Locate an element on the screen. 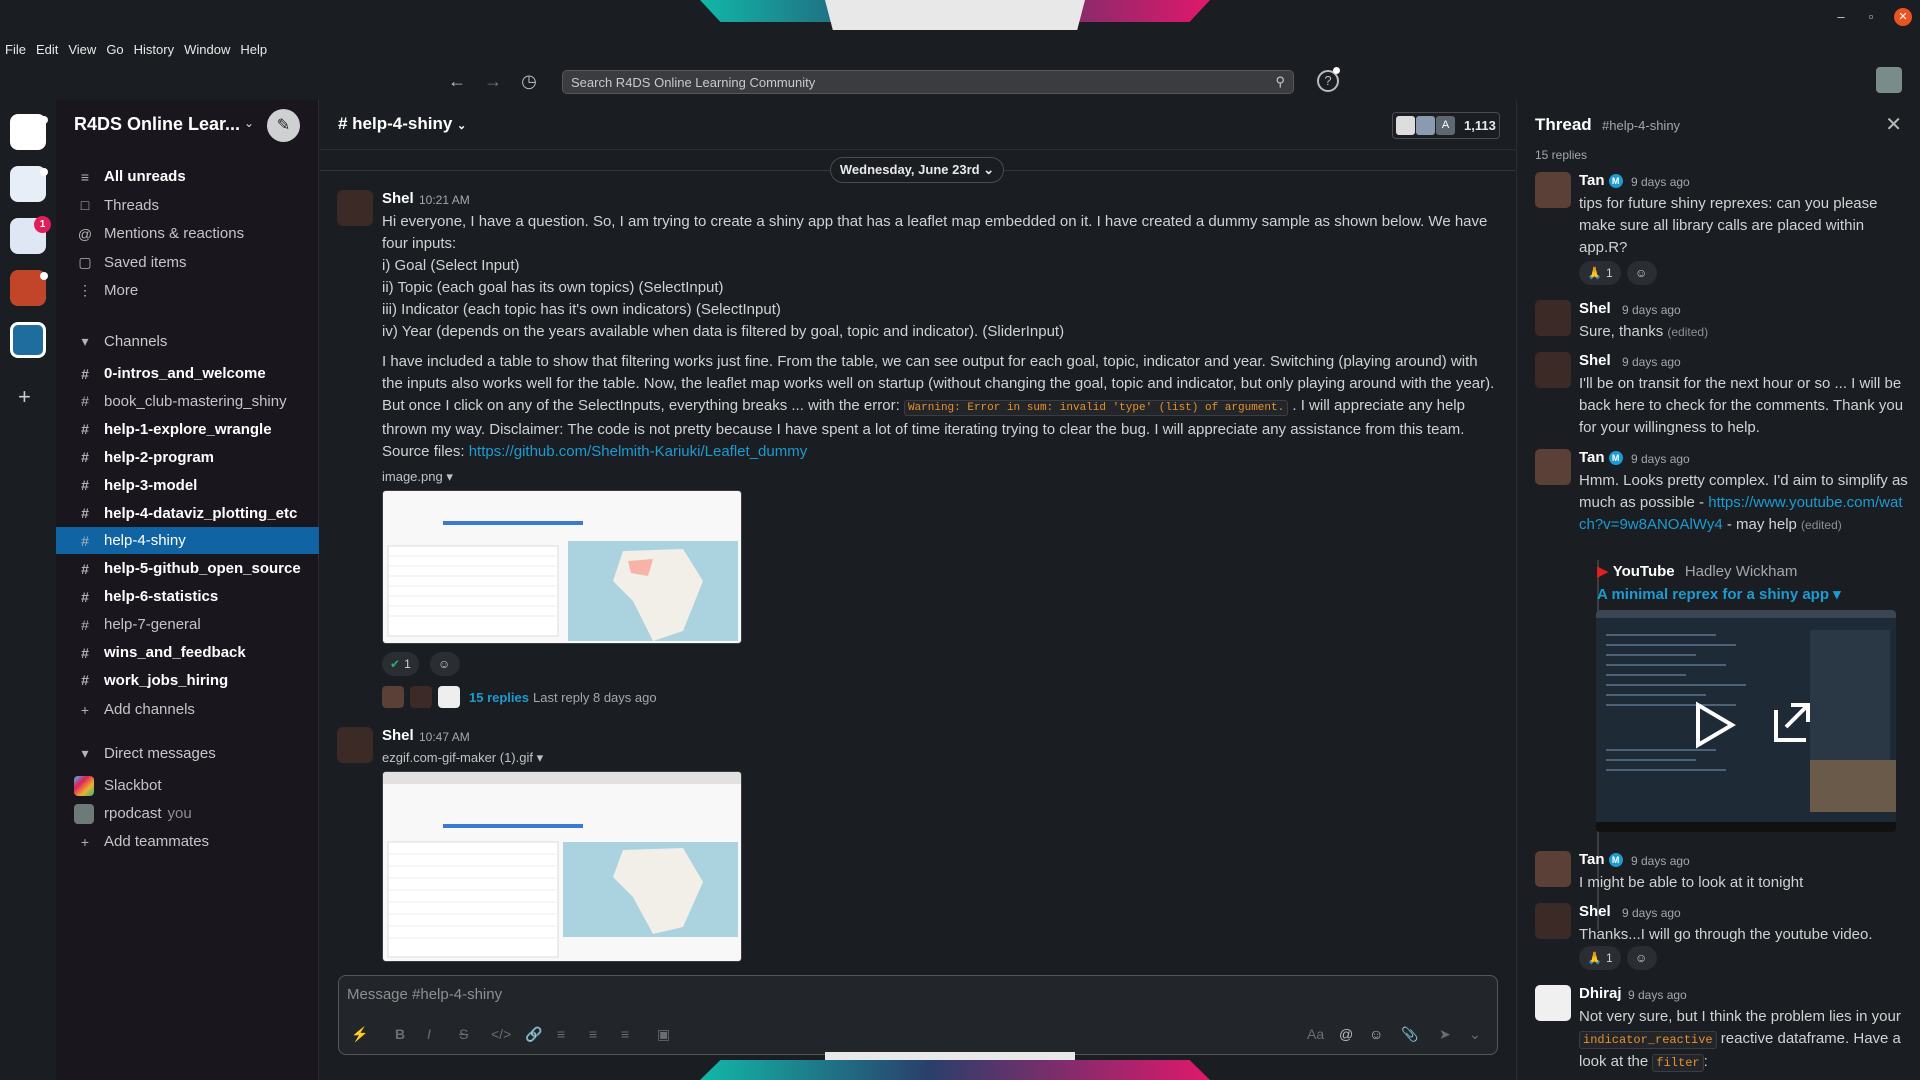  sidebar-channel-help-4-dataviz-plotting-etc: # help-4-dataviz_plotting_etc is located at coordinates (187, 513).